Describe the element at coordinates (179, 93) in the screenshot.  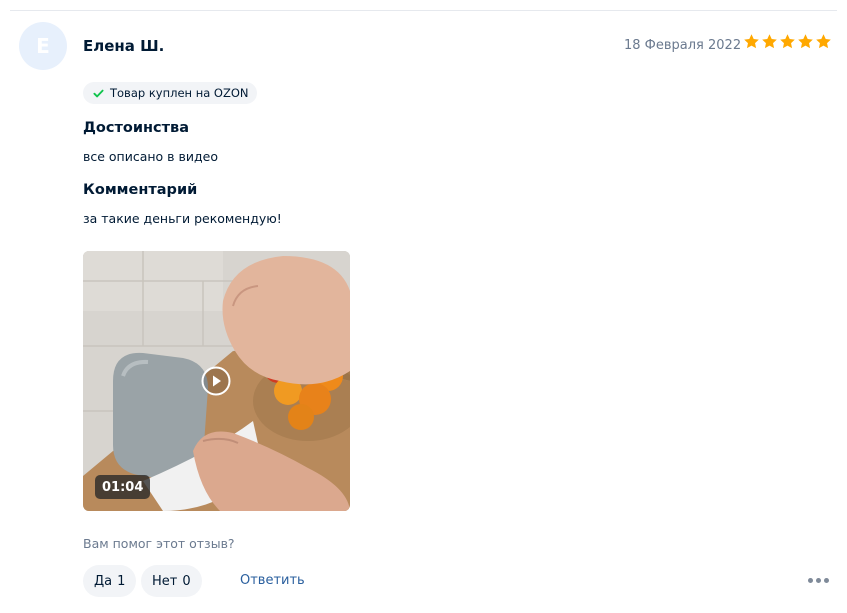
I see `purchase-badge-label: Товар куплен на OZON` at that location.